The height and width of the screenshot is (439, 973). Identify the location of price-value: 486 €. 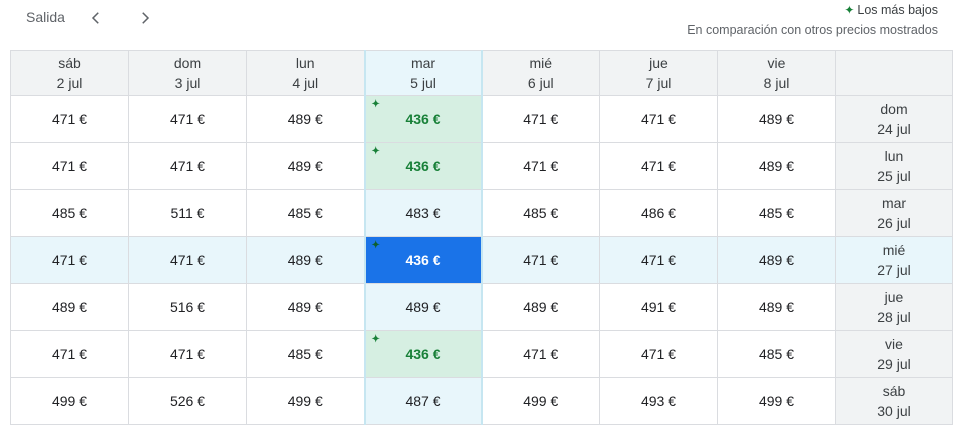
(658, 213).